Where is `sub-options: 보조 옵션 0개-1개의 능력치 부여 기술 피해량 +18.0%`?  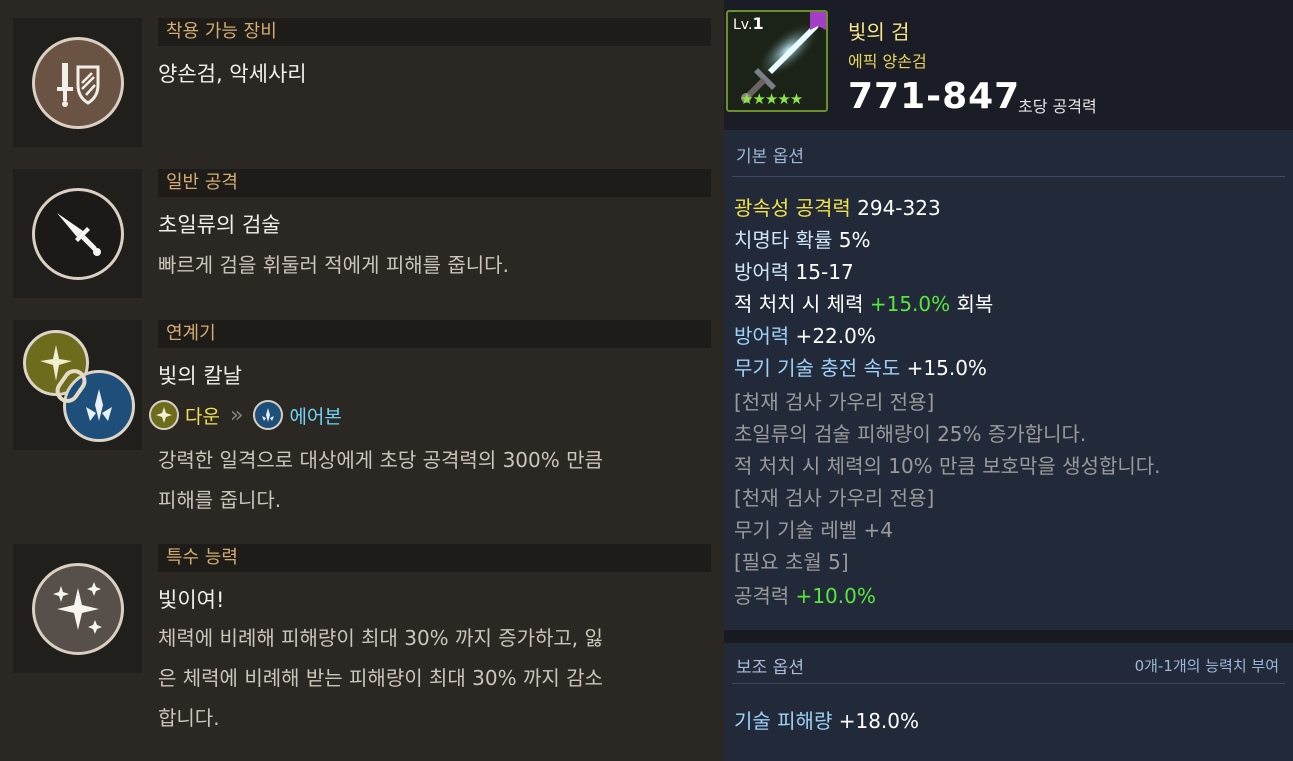 sub-options: 보조 옵션 0개-1개의 능력치 부여 기술 피해량 +18.0% is located at coordinates (1008, 702).